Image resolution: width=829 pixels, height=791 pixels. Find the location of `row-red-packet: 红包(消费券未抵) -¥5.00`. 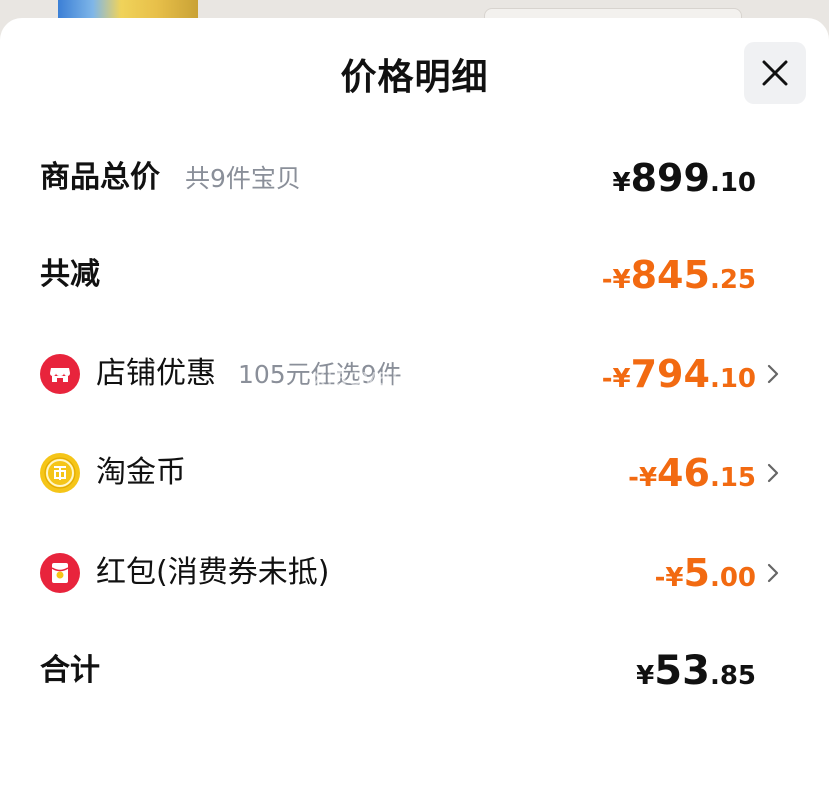

row-red-packet: 红包(消费券未抵) -¥5.00 is located at coordinates (415, 573).